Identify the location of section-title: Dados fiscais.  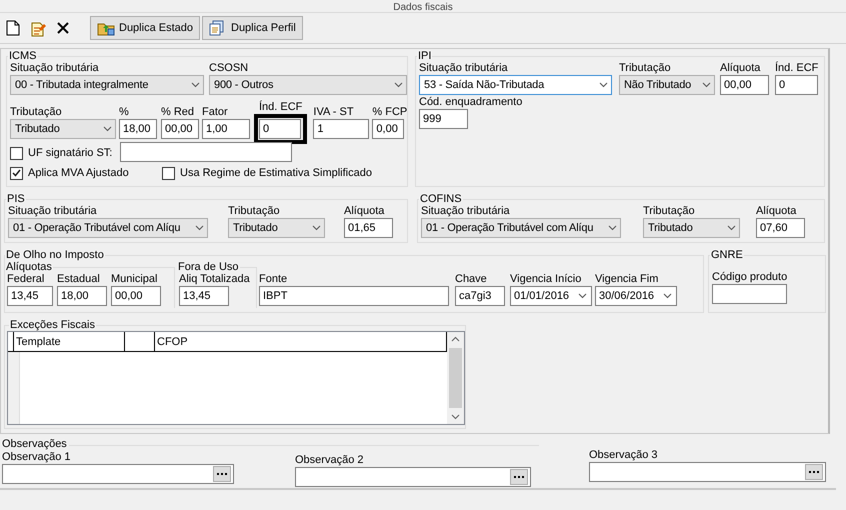
(423, 7).